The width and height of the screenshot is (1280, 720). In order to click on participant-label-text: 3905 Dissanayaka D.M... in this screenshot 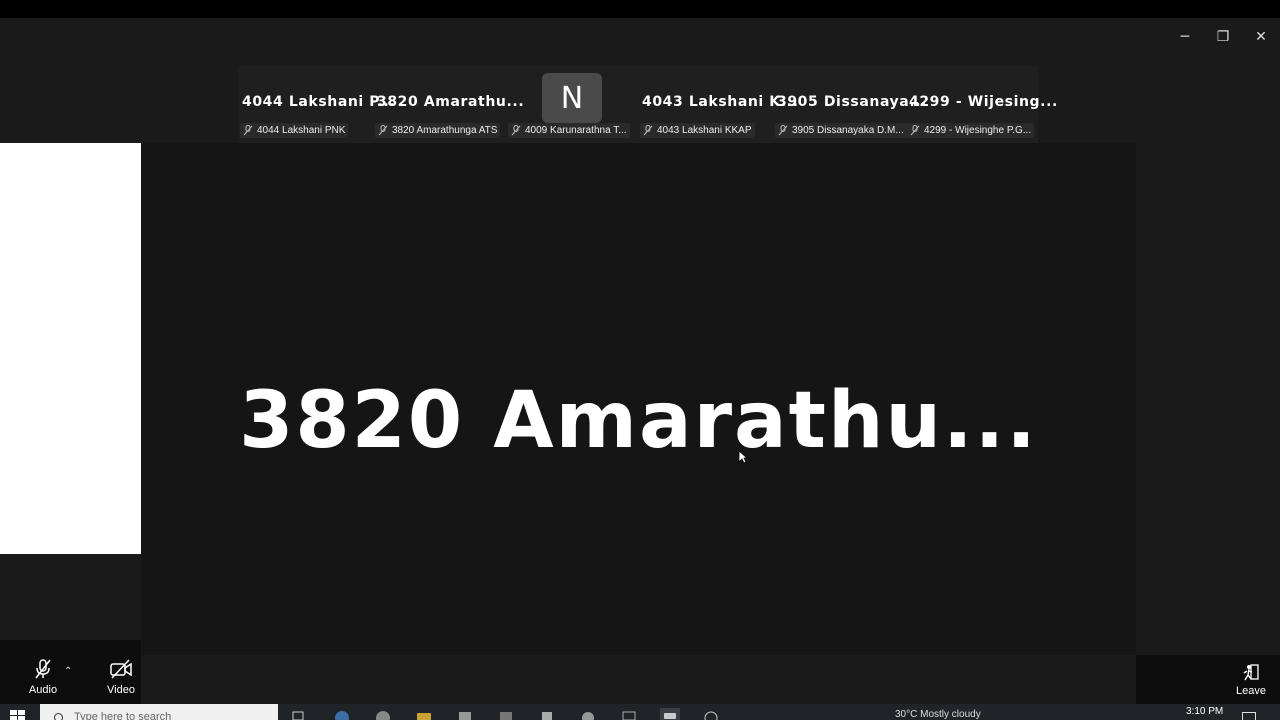, I will do `click(848, 130)`.